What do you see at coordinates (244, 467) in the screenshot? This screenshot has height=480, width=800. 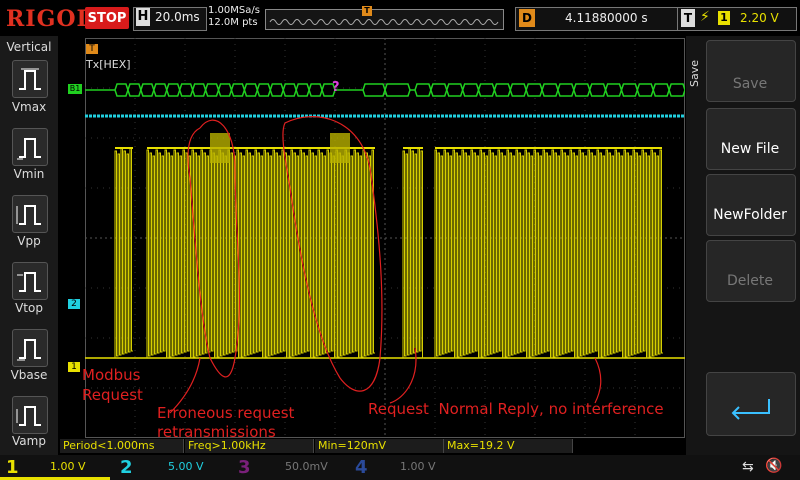 I see `ch3-number: 3` at bounding box center [244, 467].